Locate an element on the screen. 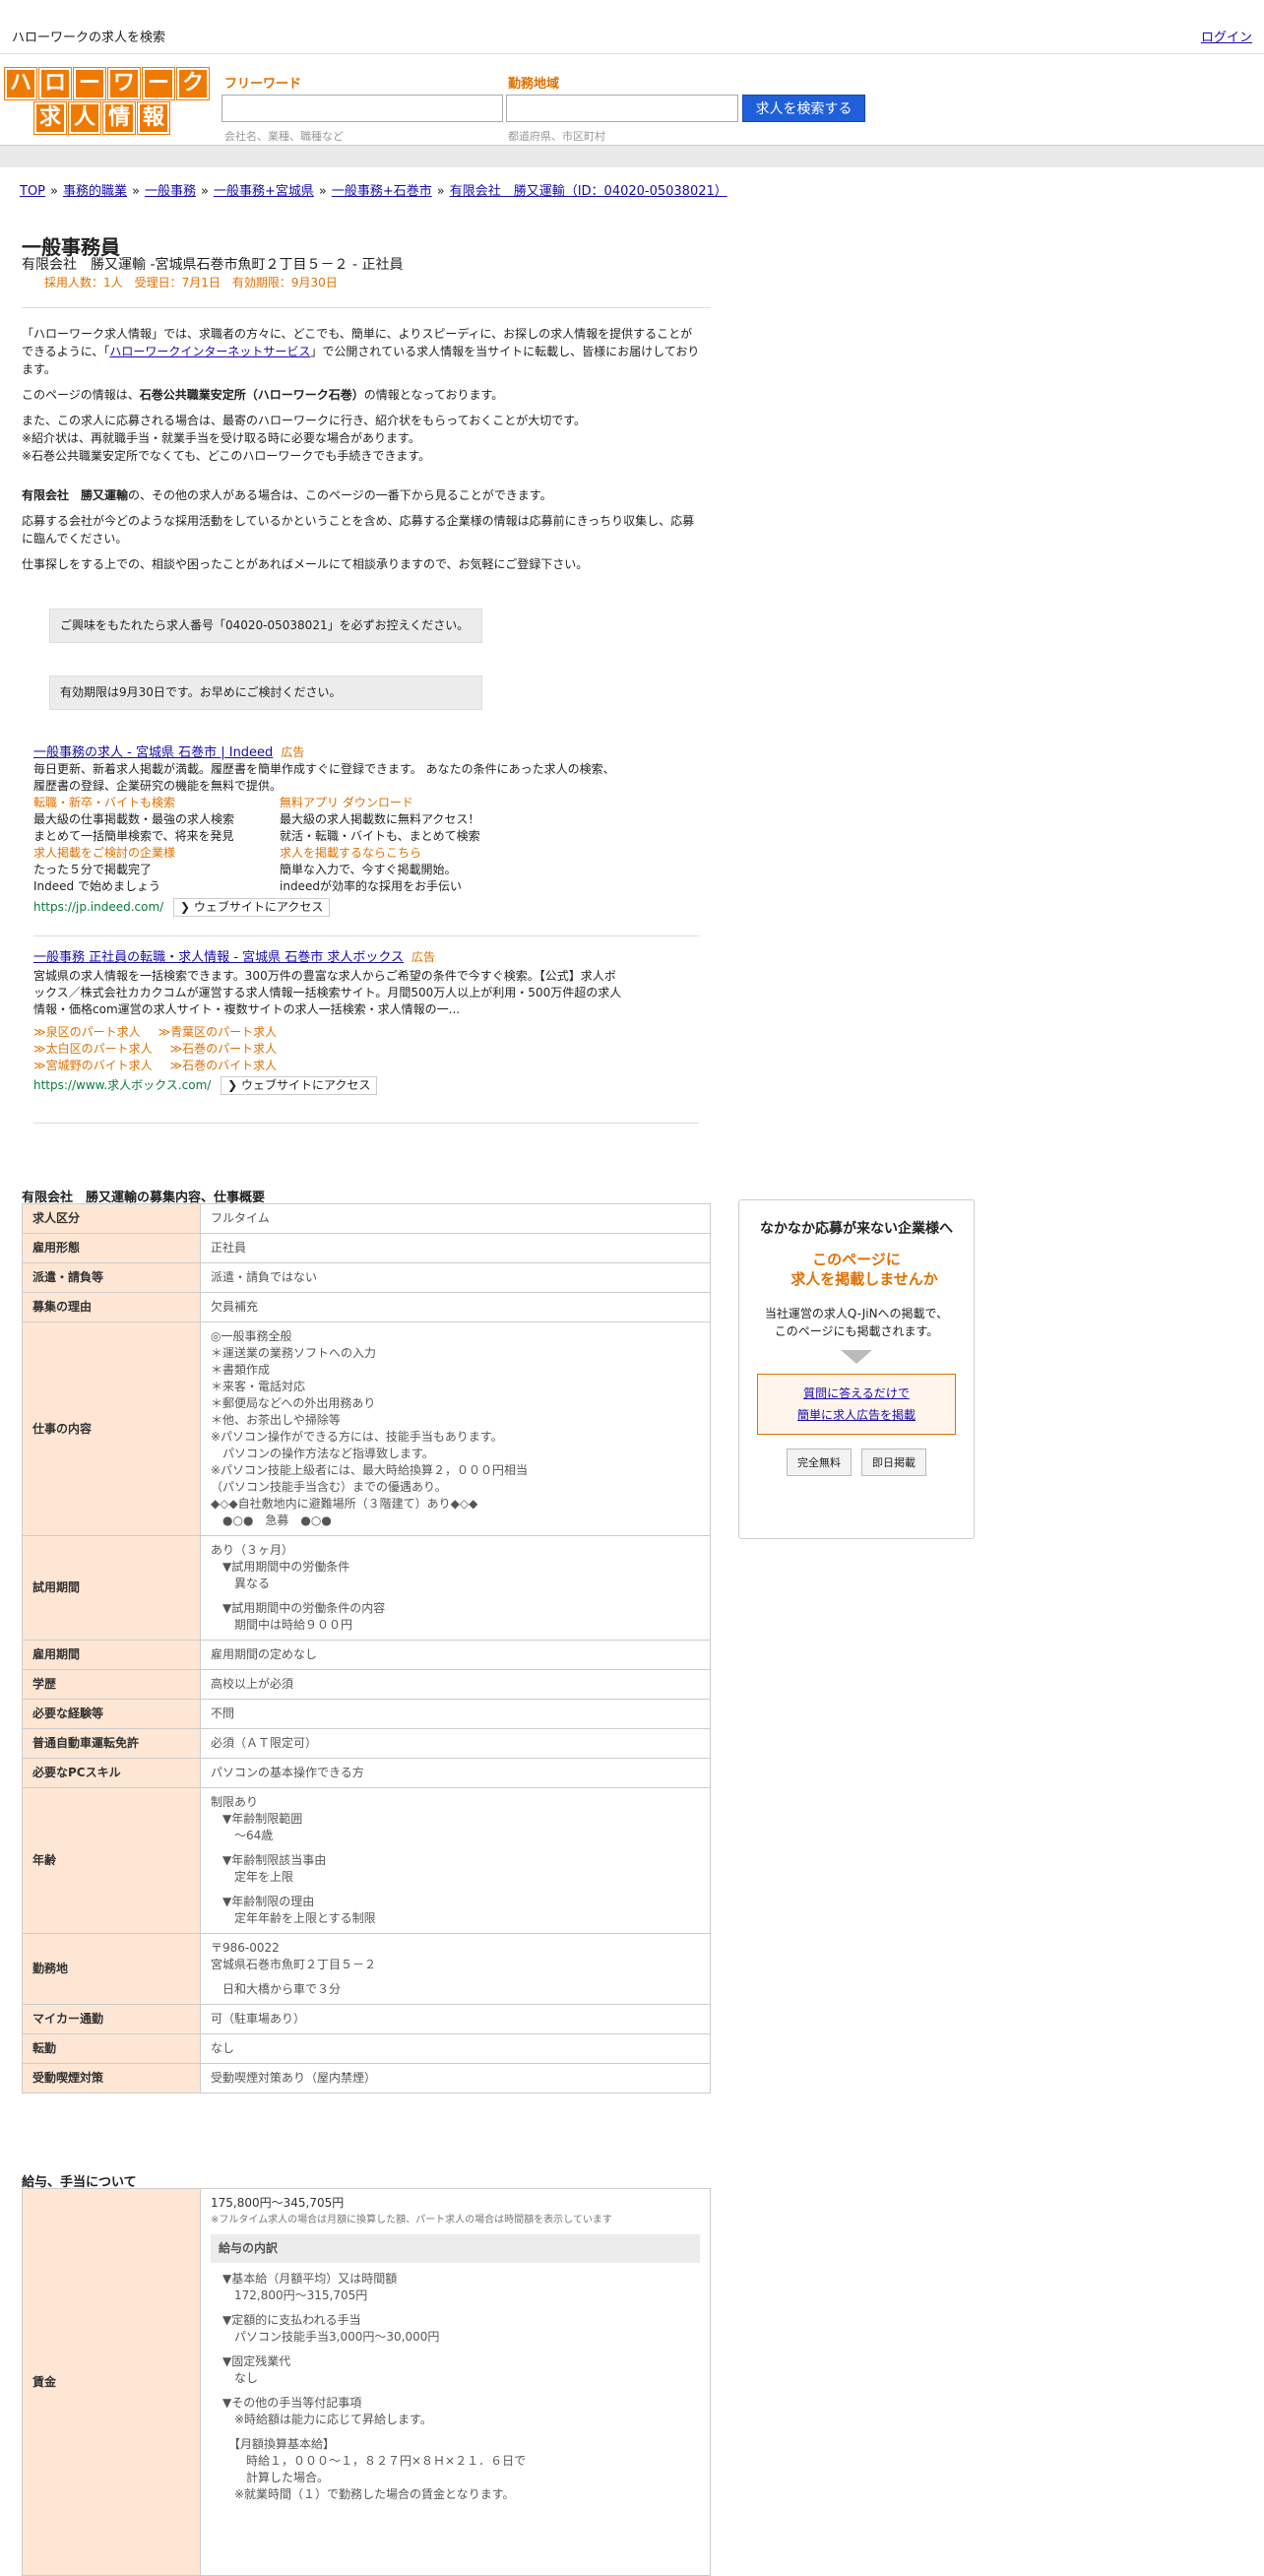  ad-url: https://www.求人ボックス.com/ is located at coordinates (122, 1085).